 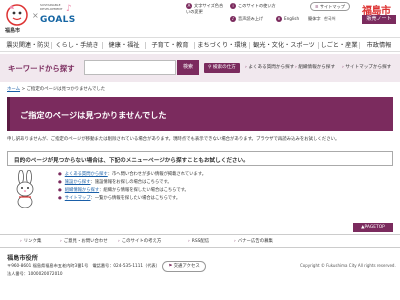 I want to click on footer-link-links: › リンク集, so click(x=30, y=242).